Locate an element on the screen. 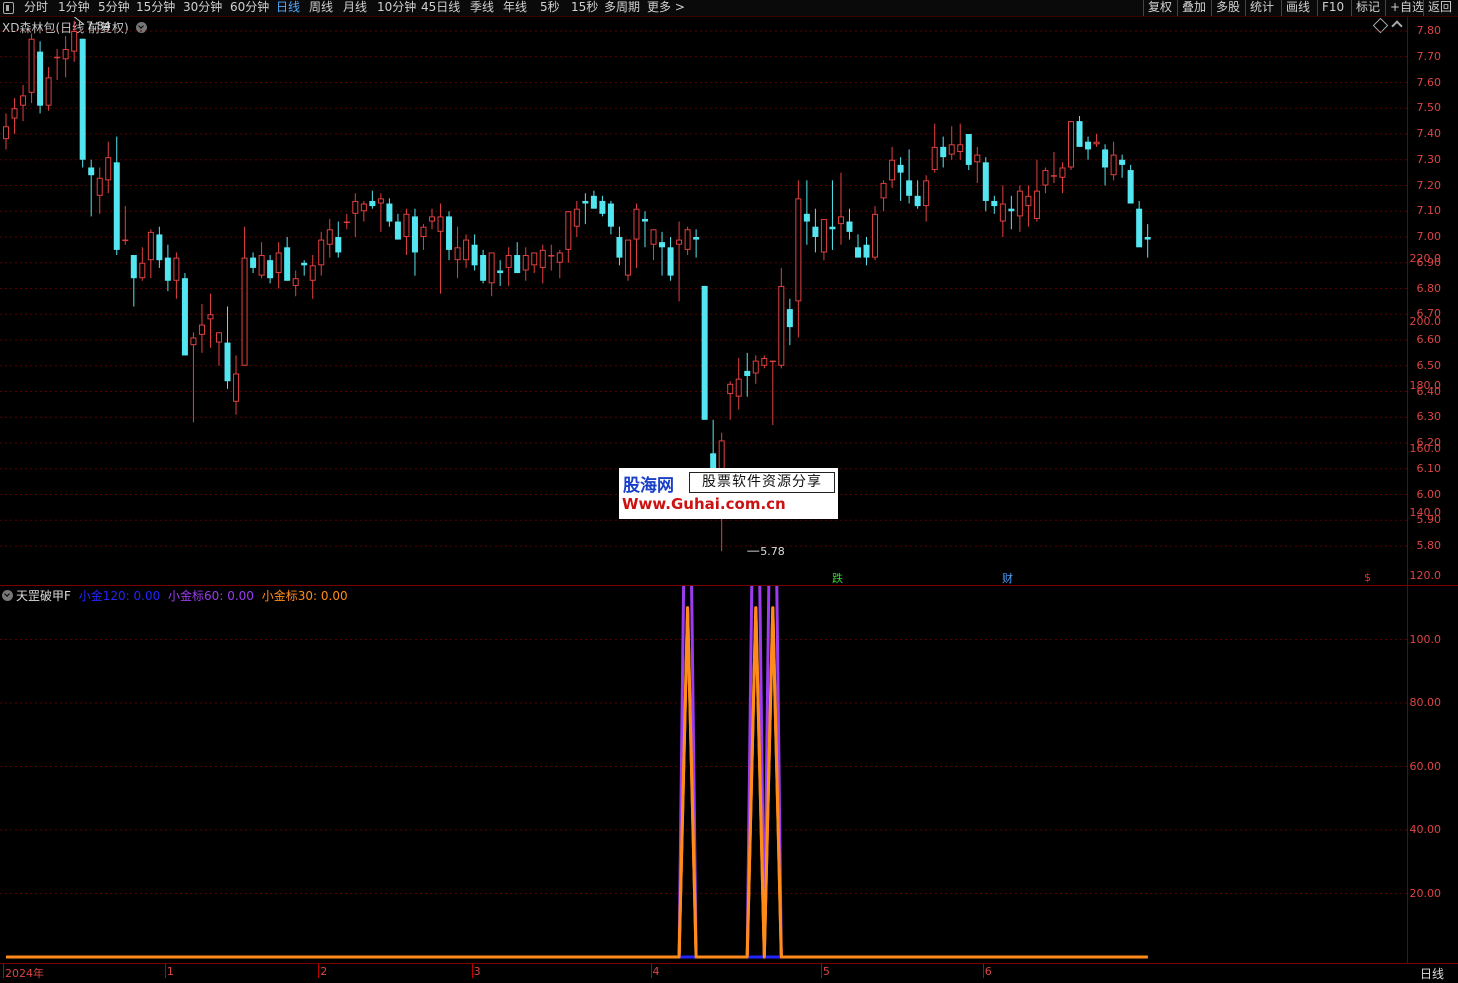  tab-2: 5分钟 is located at coordinates (114, 8).